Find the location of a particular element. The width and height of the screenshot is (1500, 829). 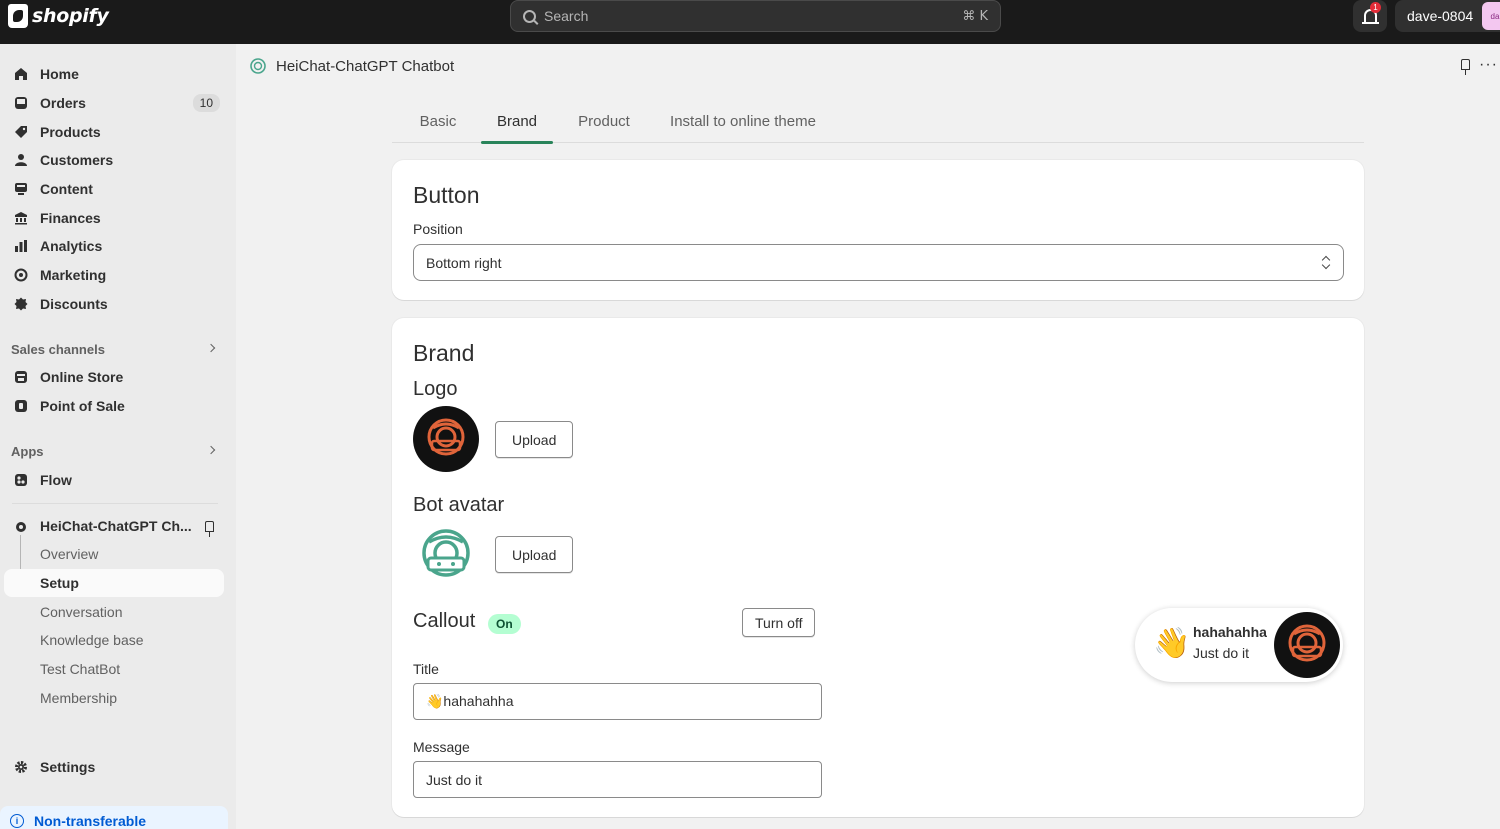

sidebar-item-point-of-sale: Point of Sale is located at coordinates (114, 406).